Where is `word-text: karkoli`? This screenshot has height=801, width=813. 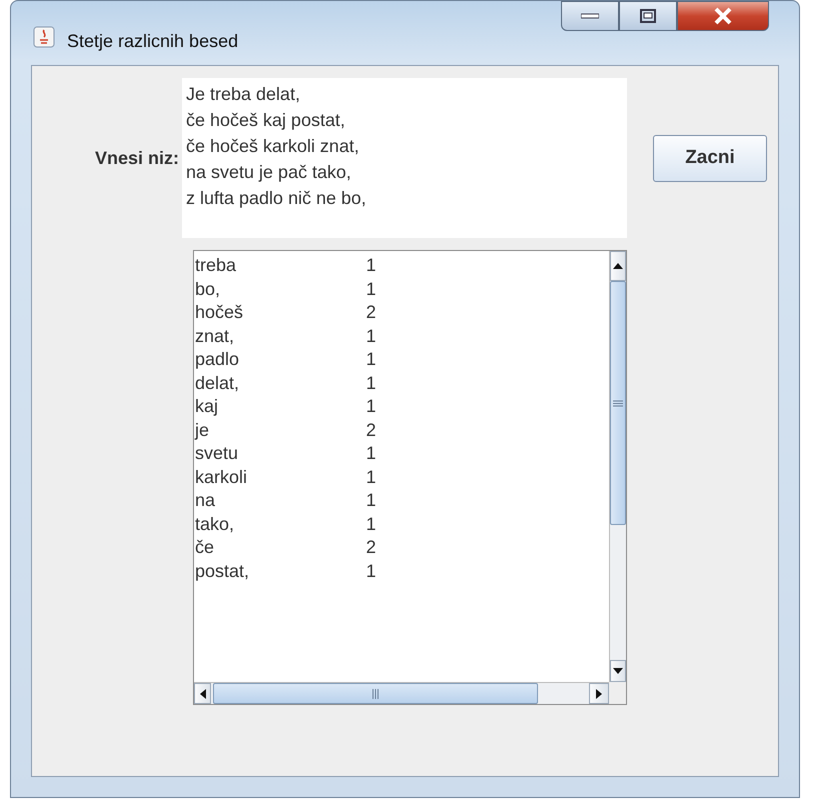 word-text: karkoli is located at coordinates (221, 477).